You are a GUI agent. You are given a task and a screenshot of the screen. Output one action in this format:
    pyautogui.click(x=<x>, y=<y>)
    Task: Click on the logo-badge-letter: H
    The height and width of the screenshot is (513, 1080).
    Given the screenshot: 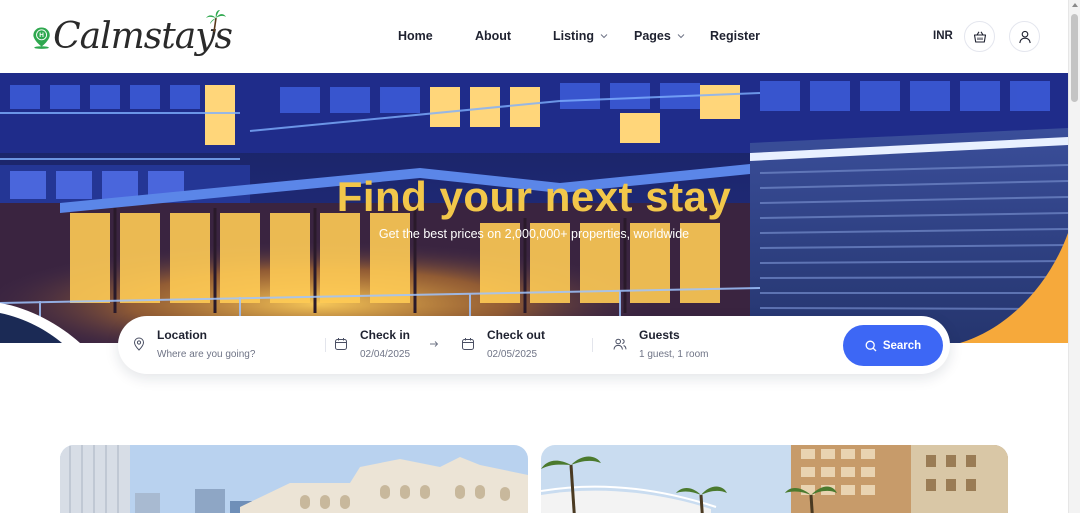 What is the action you would take?
    pyautogui.click(x=41, y=35)
    